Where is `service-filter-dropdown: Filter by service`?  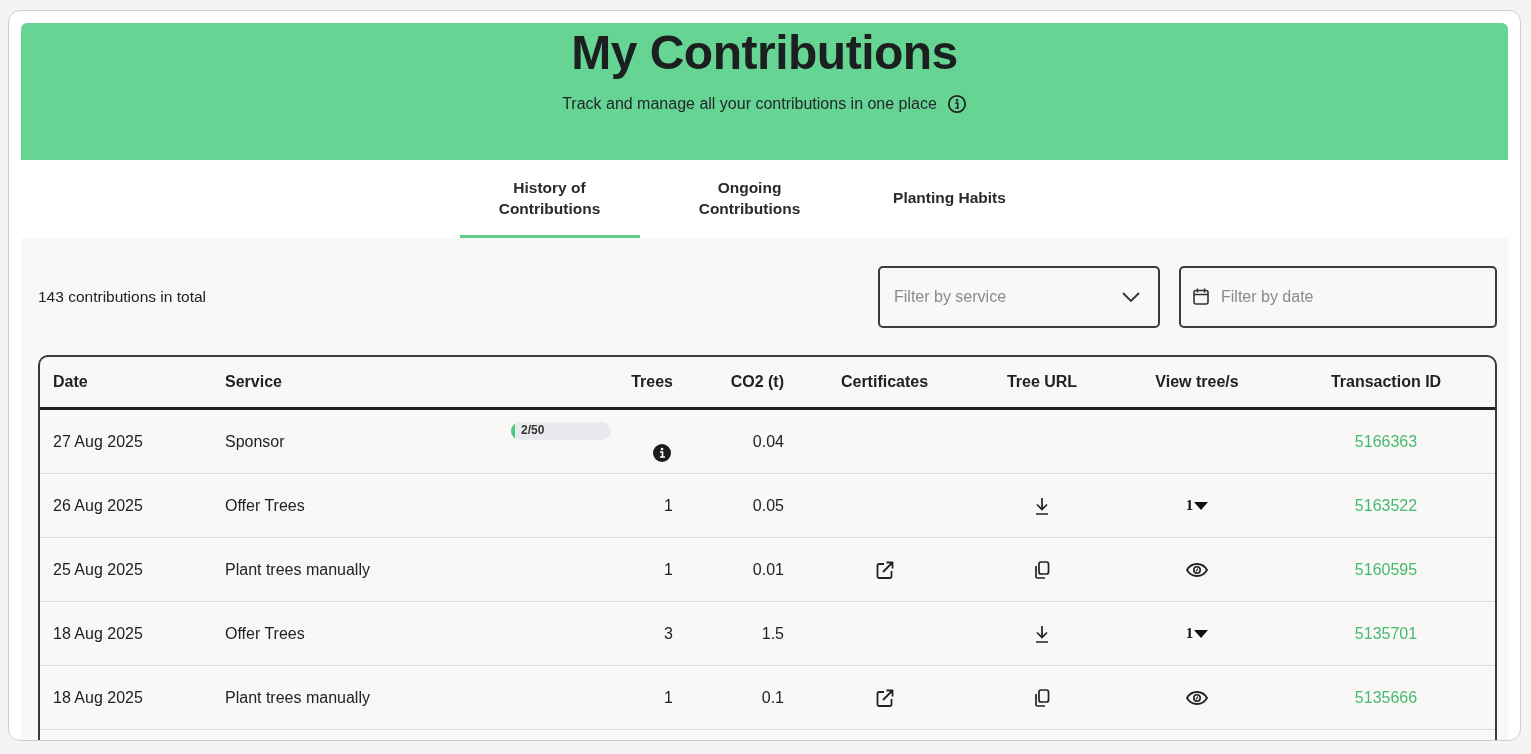 service-filter-dropdown: Filter by service is located at coordinates (1019, 297).